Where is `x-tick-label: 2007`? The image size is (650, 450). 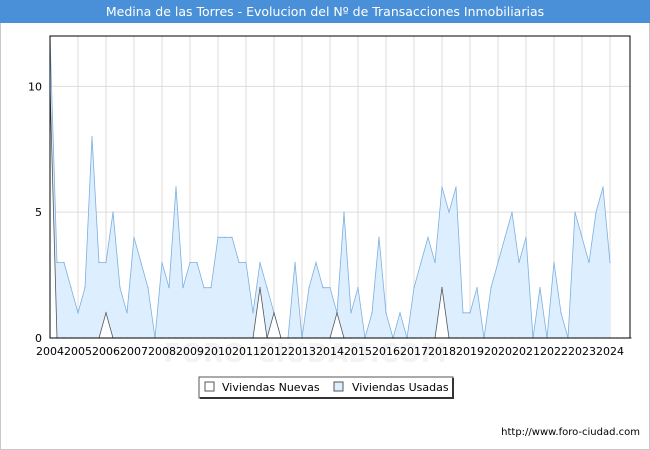
x-tick-label: 2007 is located at coordinates (134, 351).